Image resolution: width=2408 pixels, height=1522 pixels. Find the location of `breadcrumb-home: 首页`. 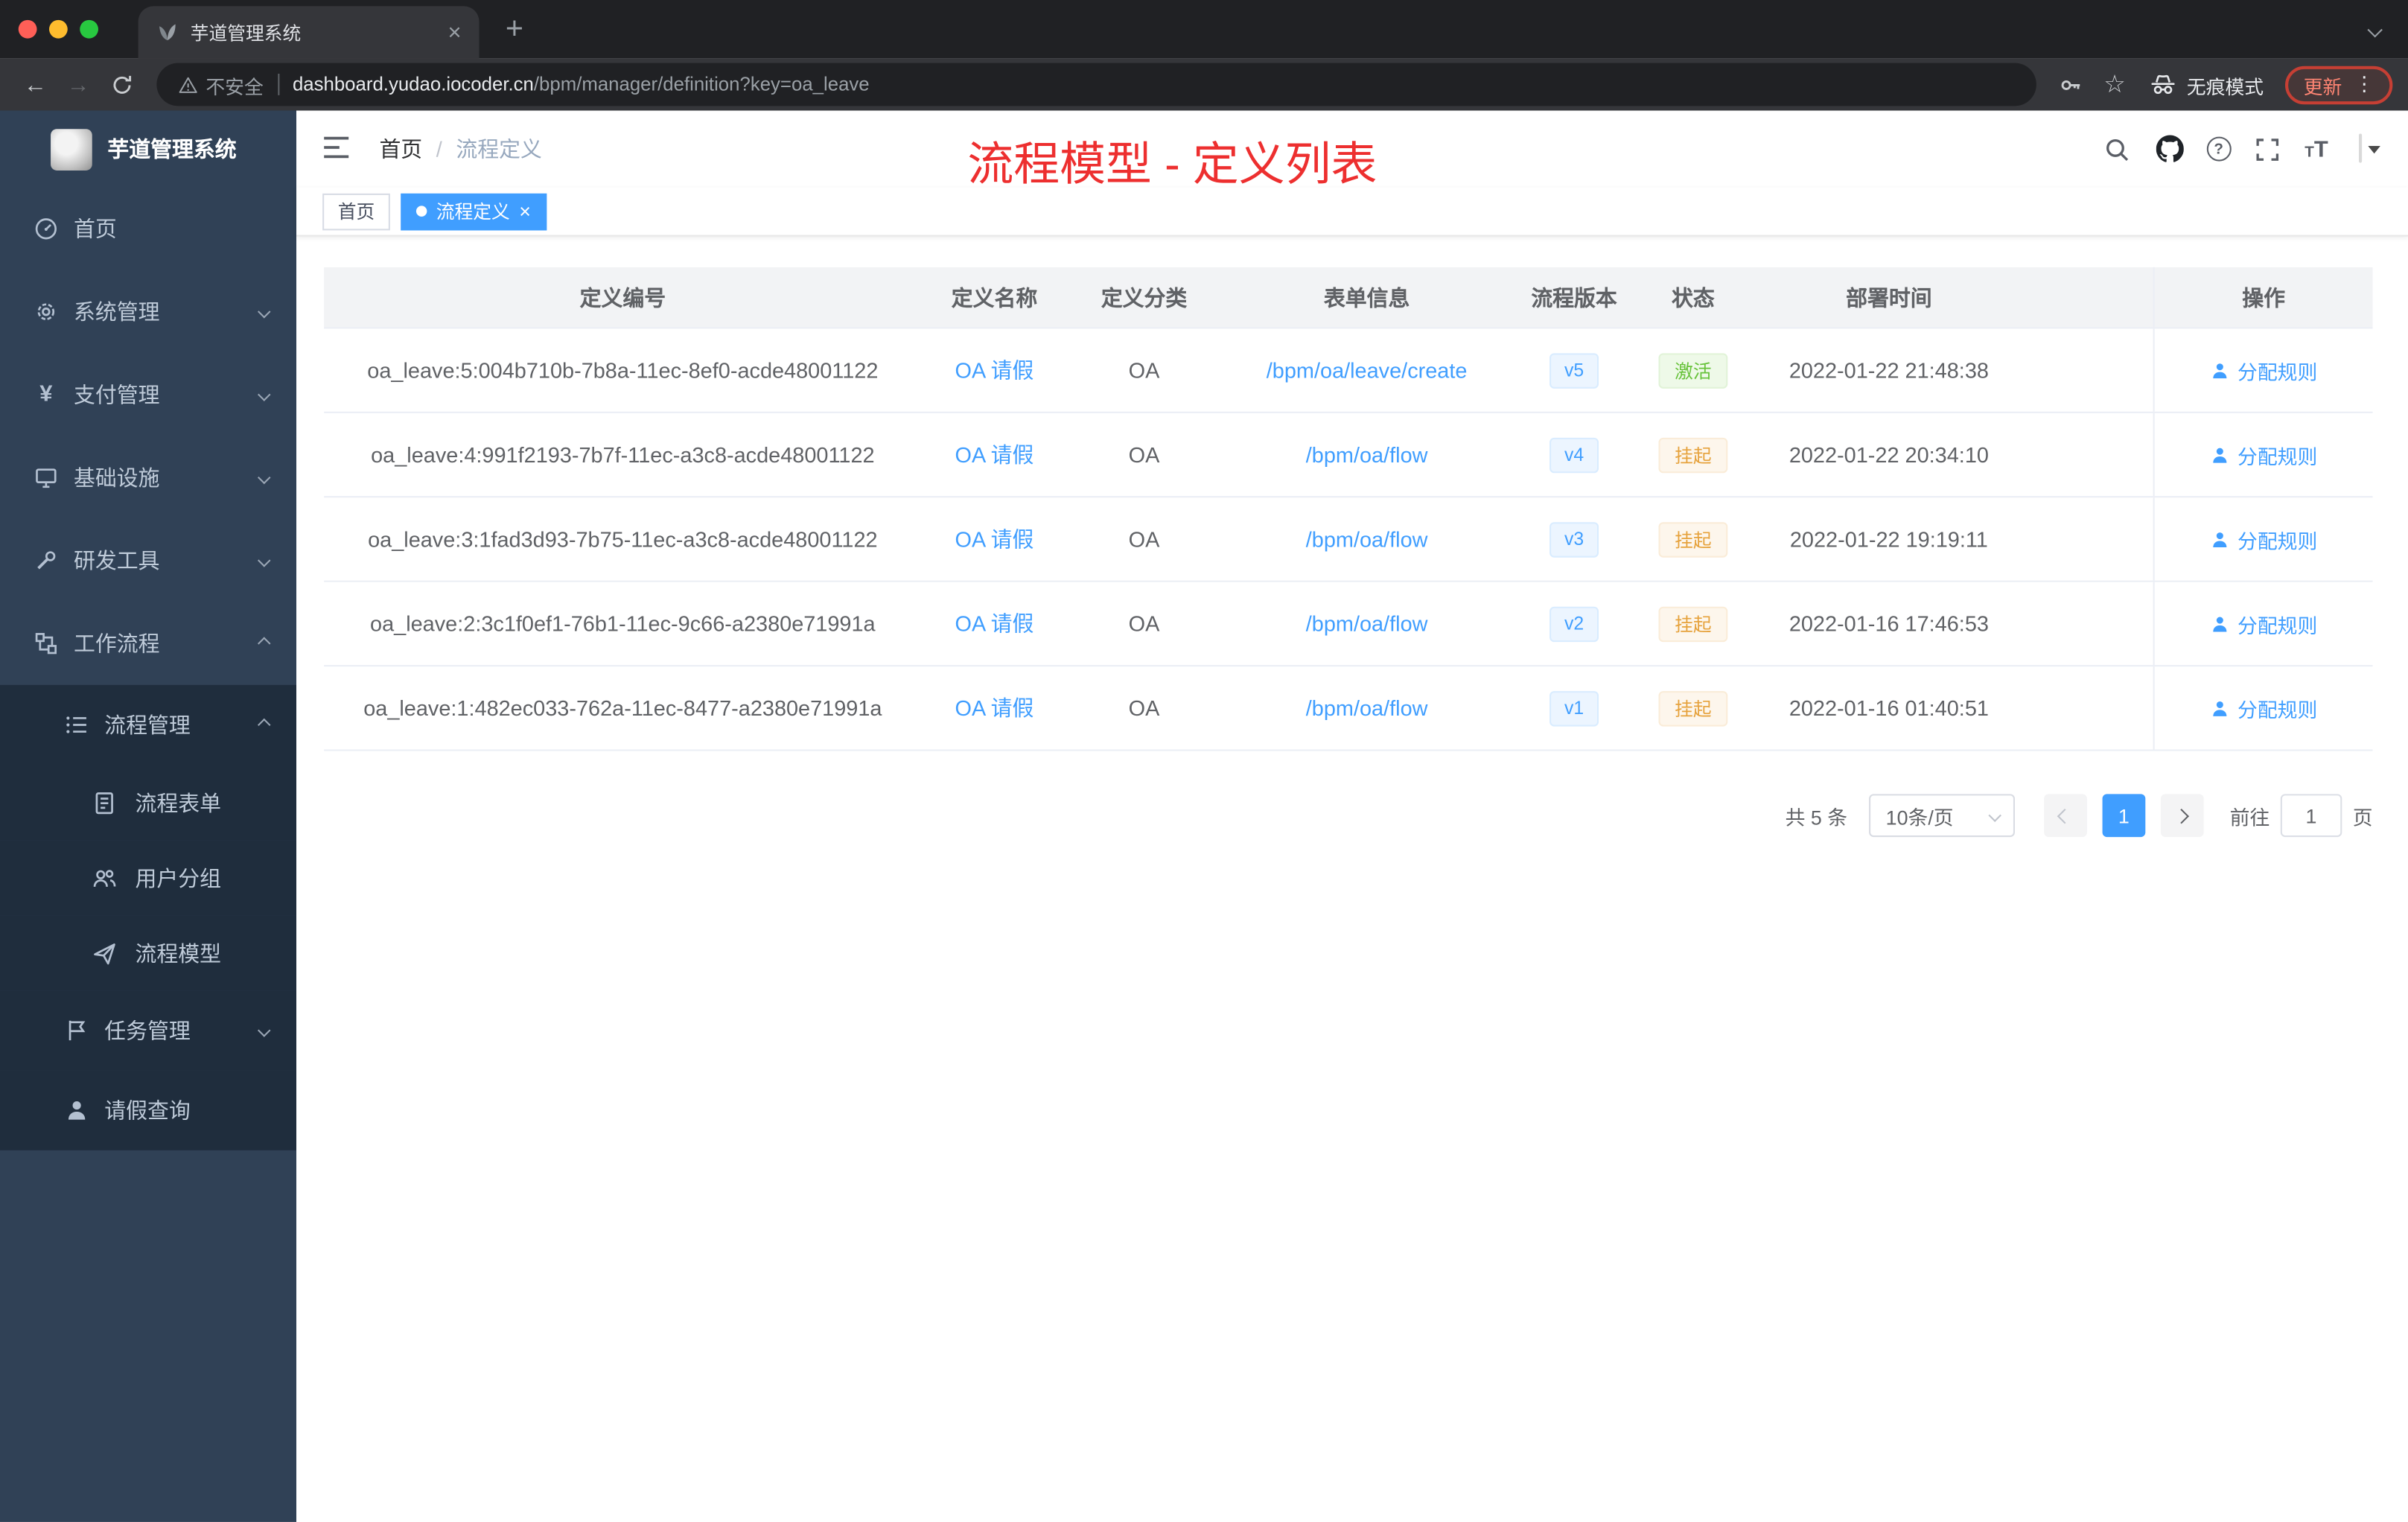

breadcrumb-home: 首页 is located at coordinates (400, 148).